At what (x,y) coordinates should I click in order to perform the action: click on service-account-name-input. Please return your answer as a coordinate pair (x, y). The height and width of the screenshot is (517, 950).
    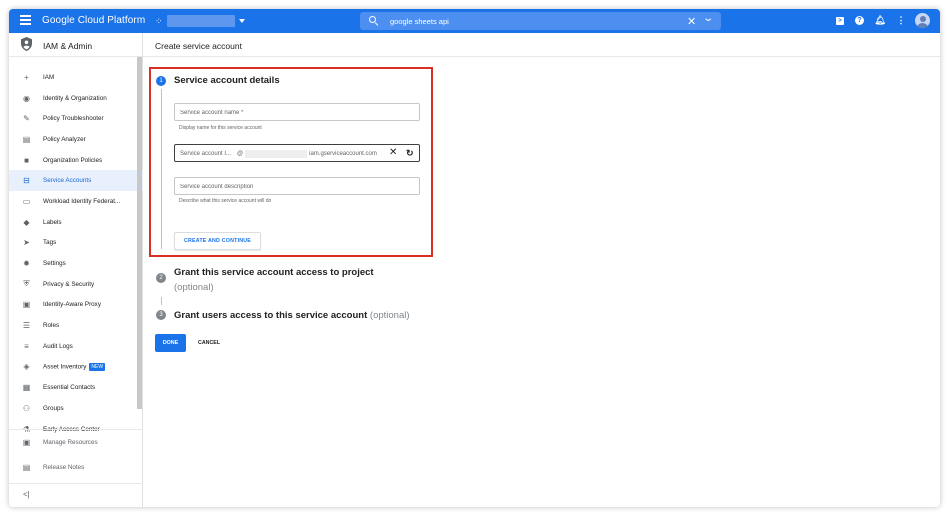
    Looking at the image, I should click on (290, 112).